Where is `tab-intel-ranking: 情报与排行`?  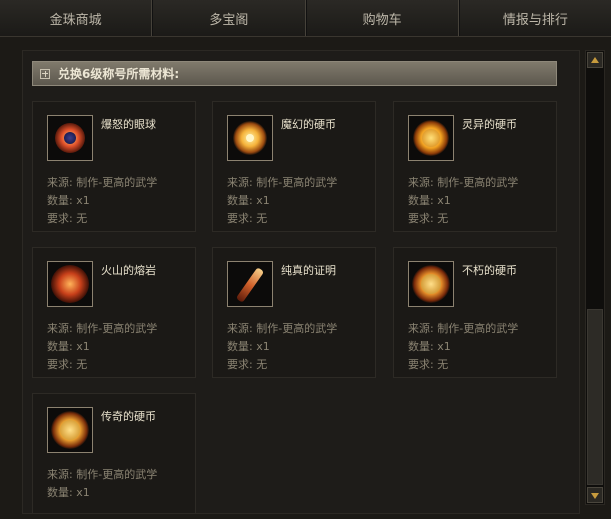
tab-intel-ranking: 情报与排行 is located at coordinates (534, 18).